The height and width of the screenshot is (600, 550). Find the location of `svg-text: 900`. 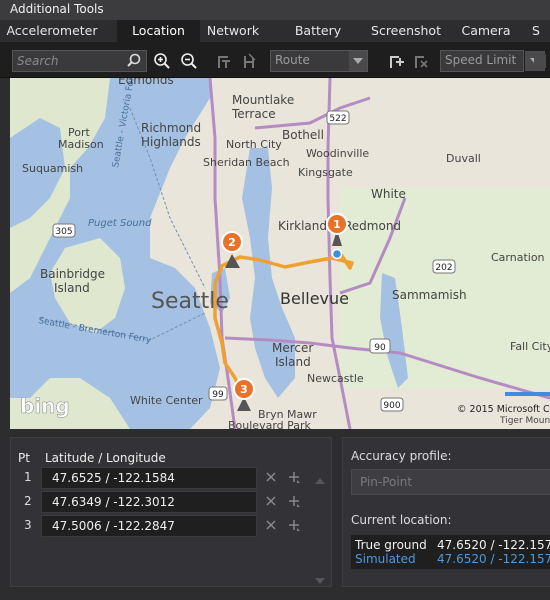

svg-text: 900 is located at coordinates (391, 406).